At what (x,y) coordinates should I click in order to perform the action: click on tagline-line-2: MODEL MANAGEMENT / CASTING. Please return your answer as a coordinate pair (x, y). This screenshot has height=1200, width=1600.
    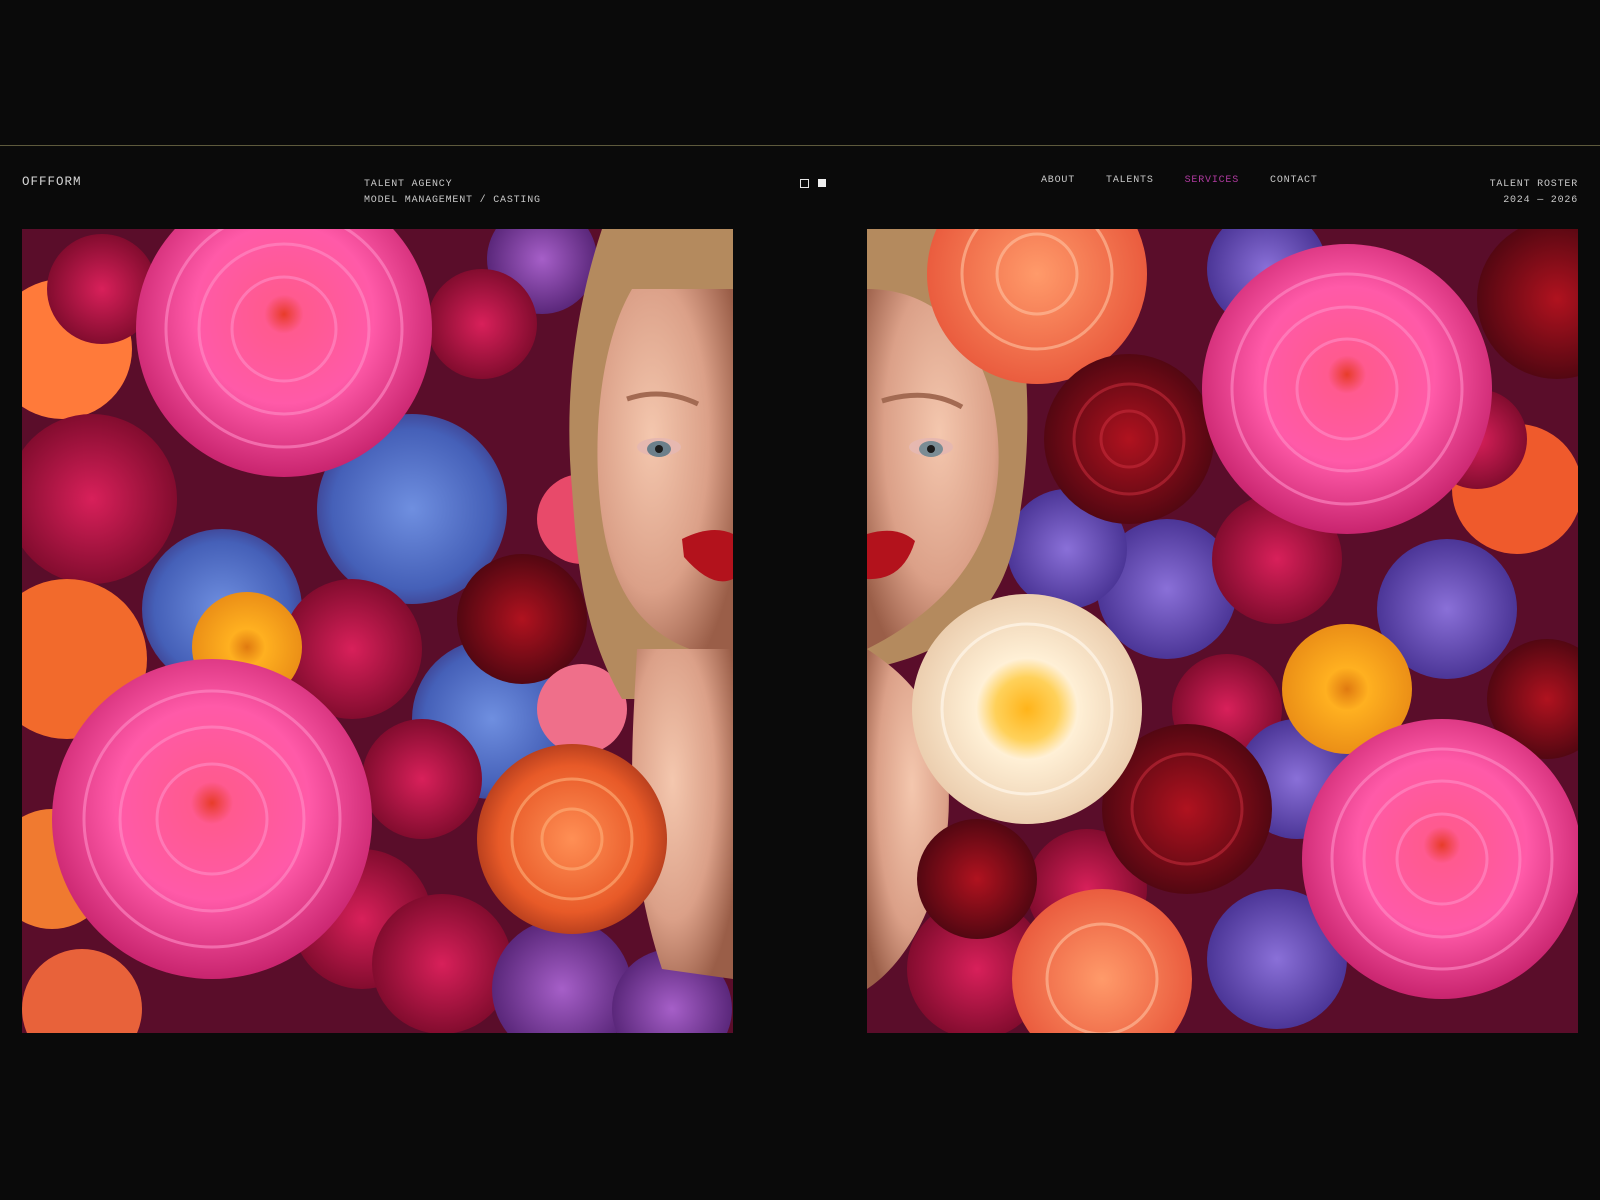
    Looking at the image, I should click on (452, 200).